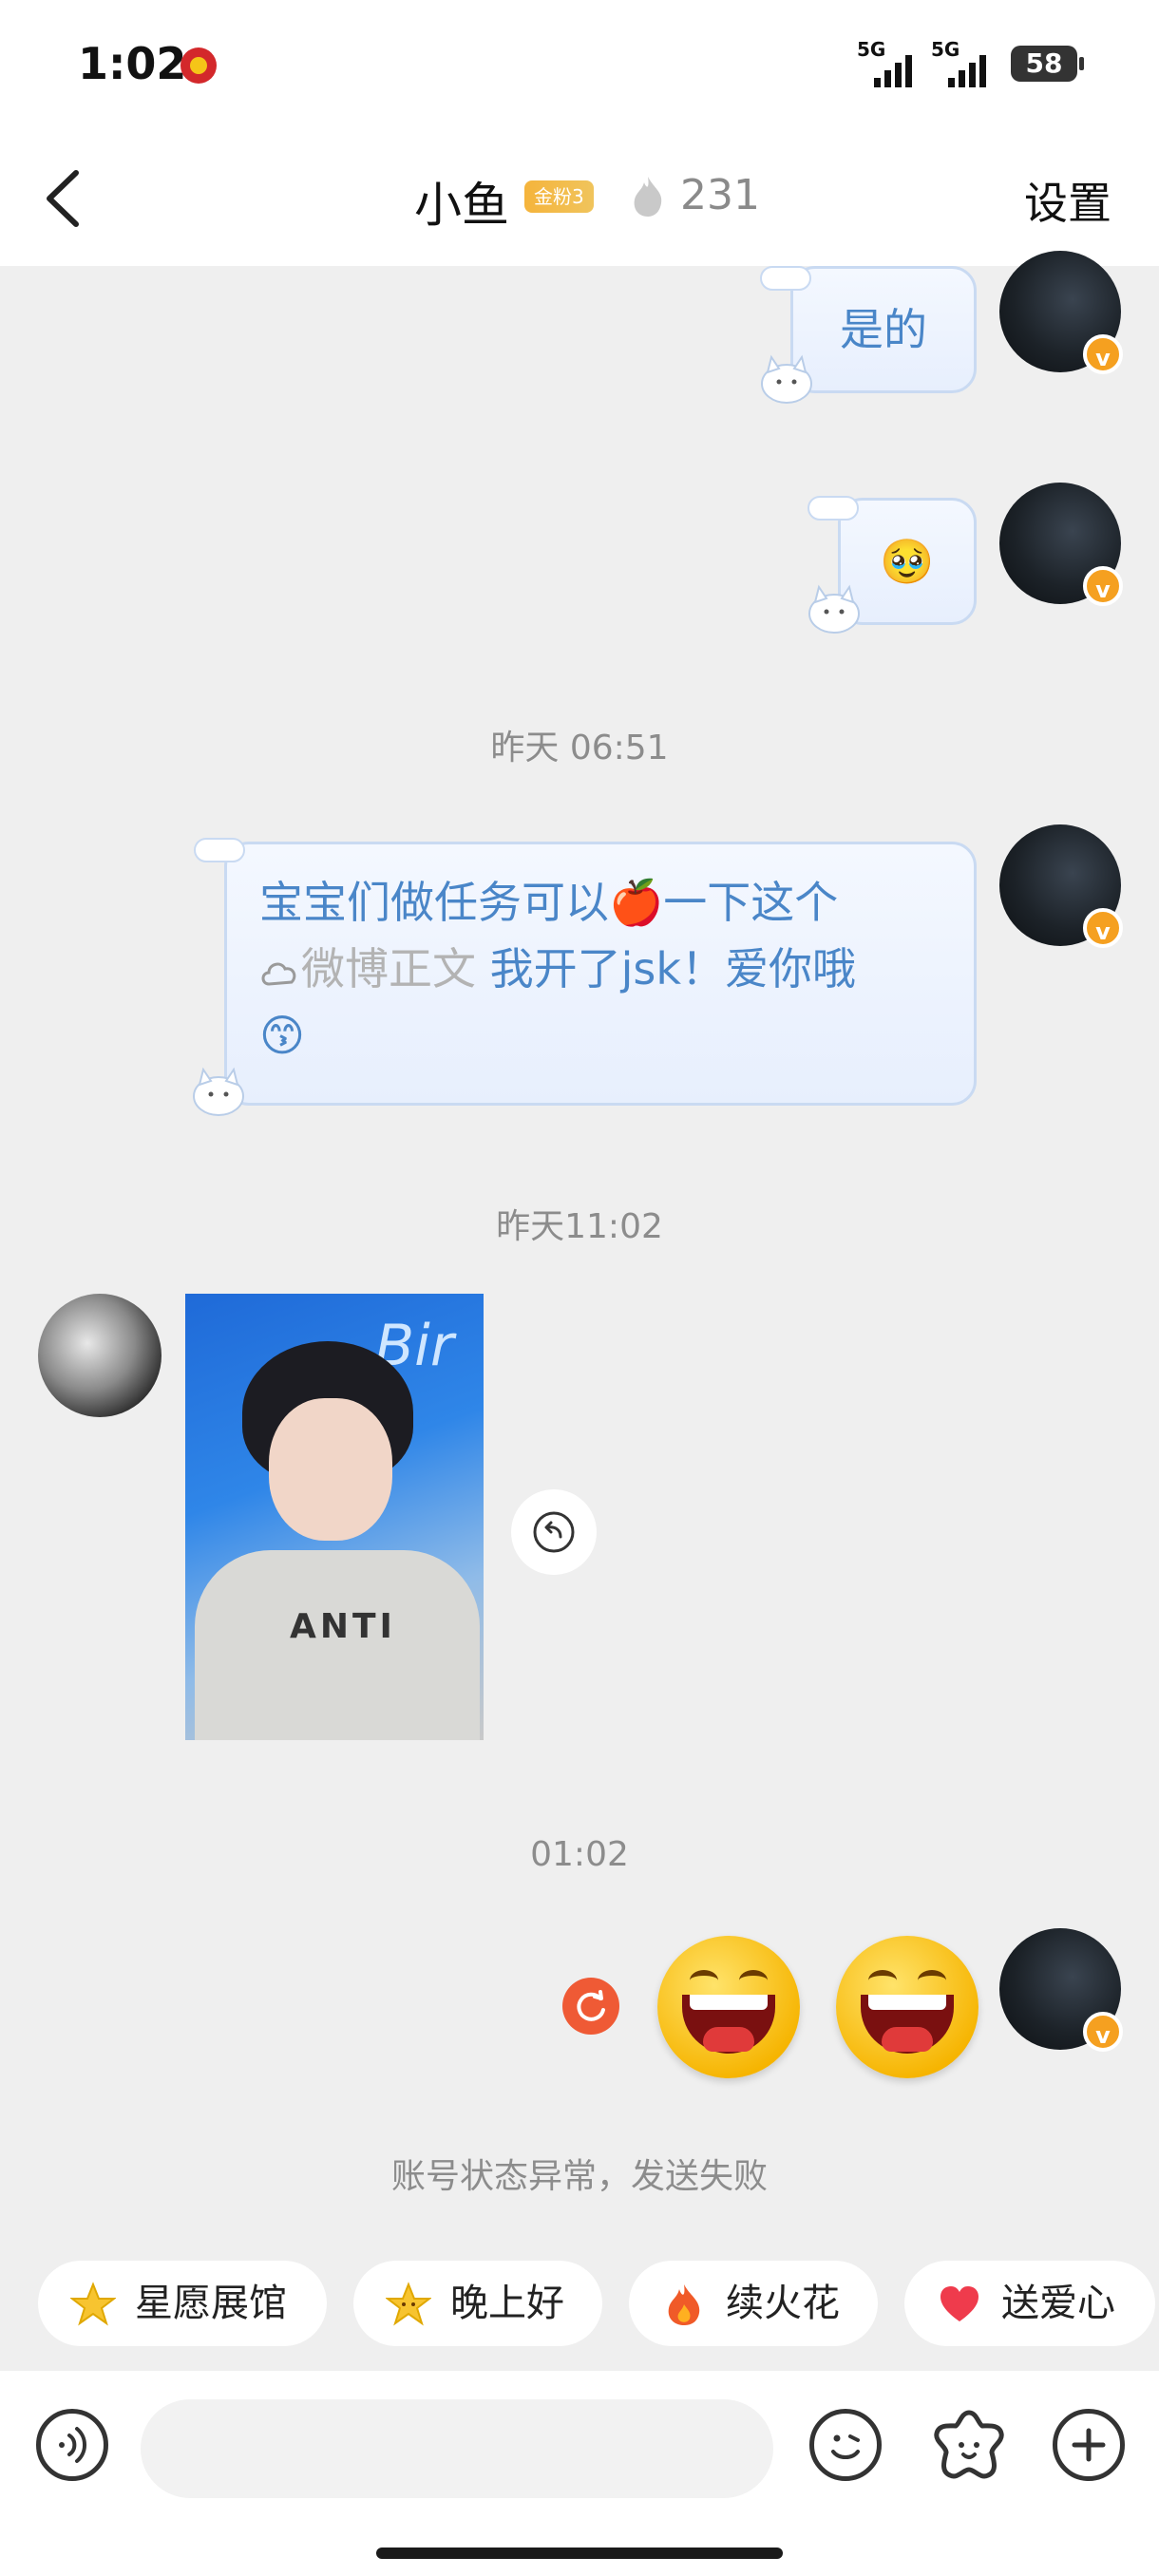  Describe the element at coordinates (959, 2303) in the screenshot. I see `heart-icon` at that location.